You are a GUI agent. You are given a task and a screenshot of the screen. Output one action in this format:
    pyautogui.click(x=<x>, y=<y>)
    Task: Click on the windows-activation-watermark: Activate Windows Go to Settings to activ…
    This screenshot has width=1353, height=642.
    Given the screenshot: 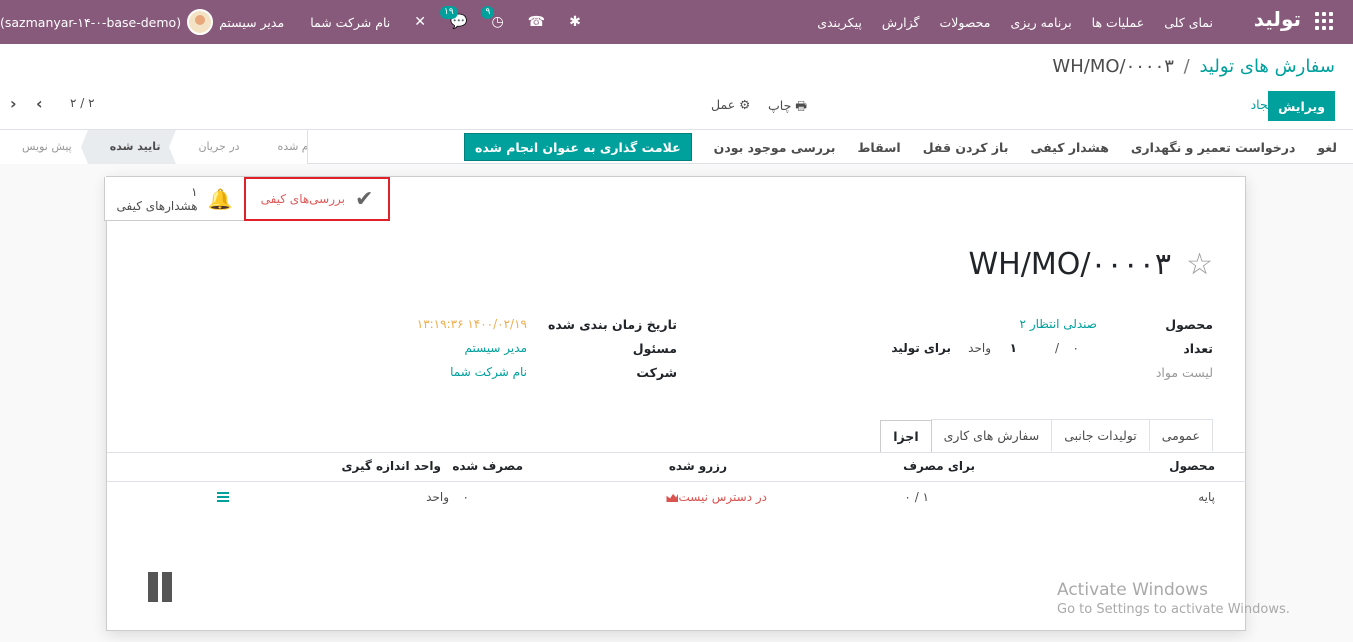 What is the action you would take?
    pyautogui.click(x=1173, y=598)
    